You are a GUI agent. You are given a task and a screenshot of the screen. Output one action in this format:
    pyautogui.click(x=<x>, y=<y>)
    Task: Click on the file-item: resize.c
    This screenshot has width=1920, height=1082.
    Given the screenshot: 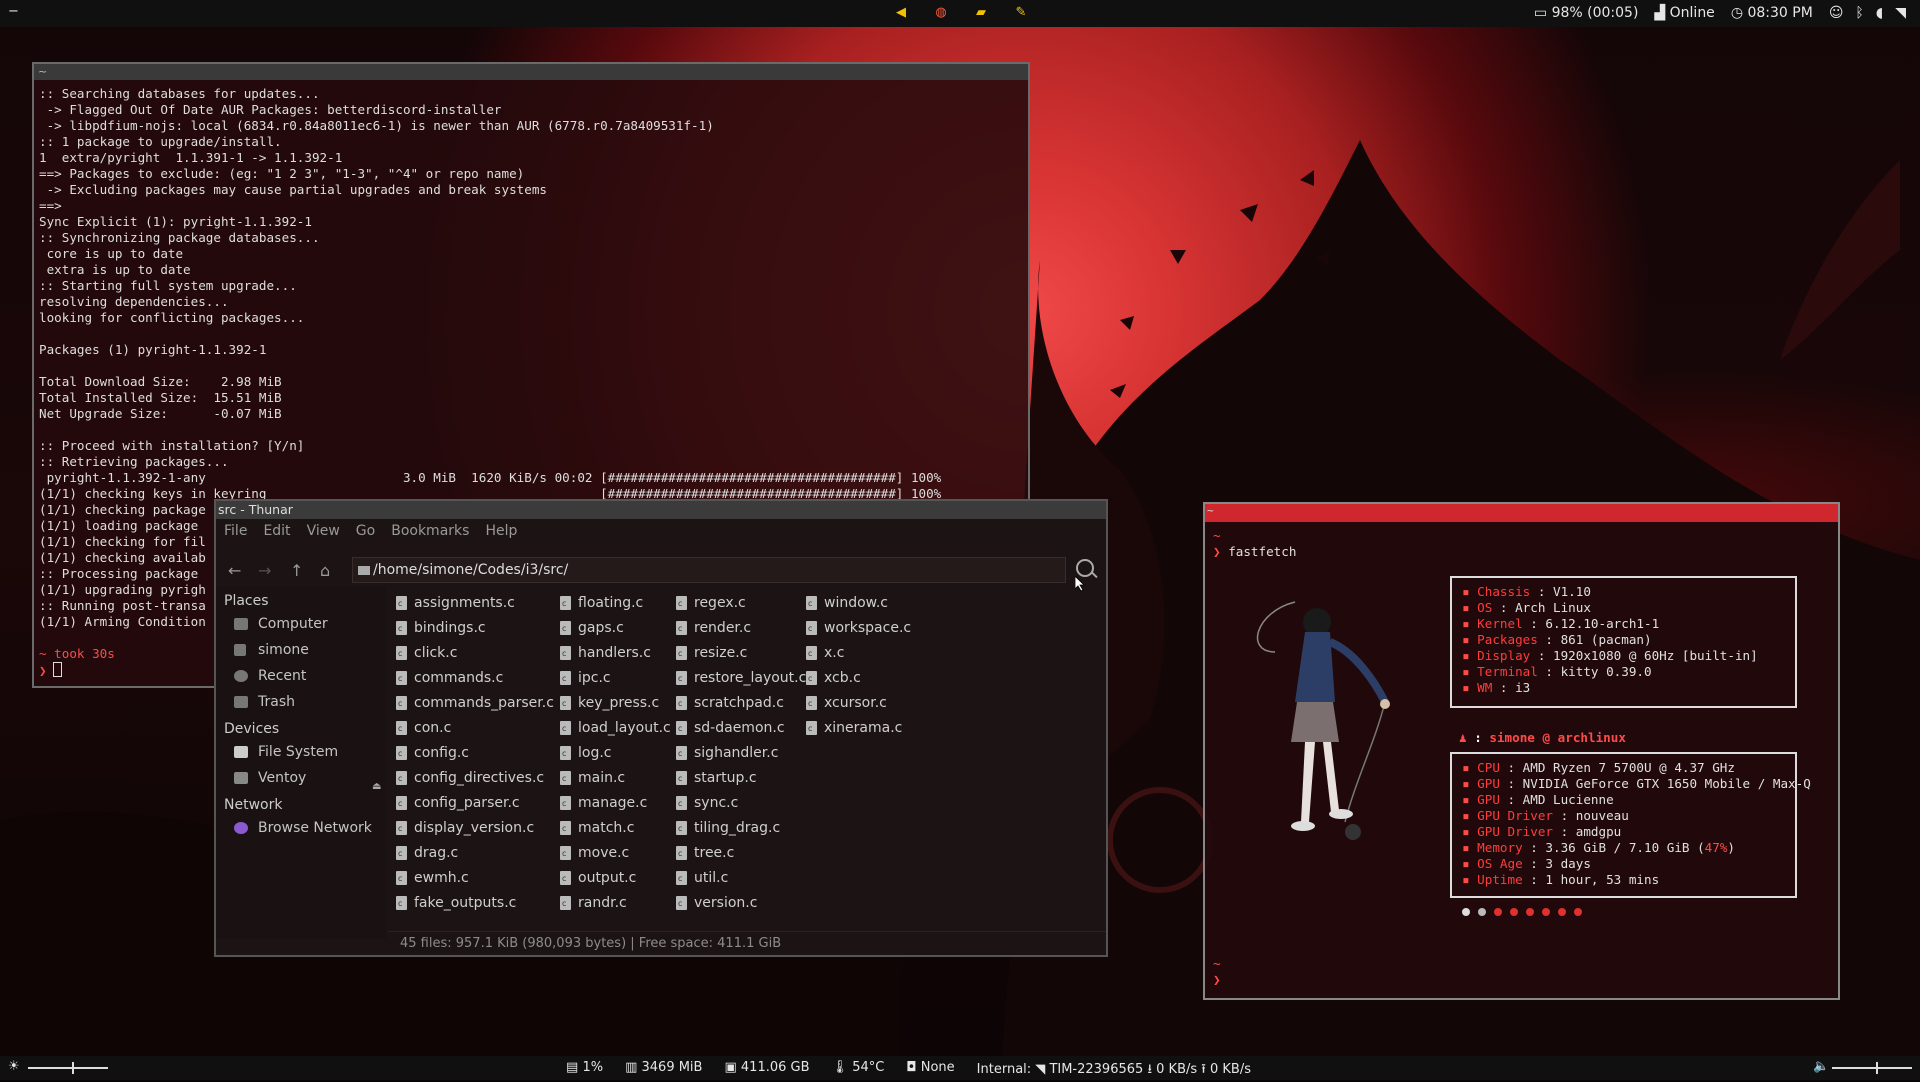 What is the action you would take?
    pyautogui.click(x=741, y=653)
    